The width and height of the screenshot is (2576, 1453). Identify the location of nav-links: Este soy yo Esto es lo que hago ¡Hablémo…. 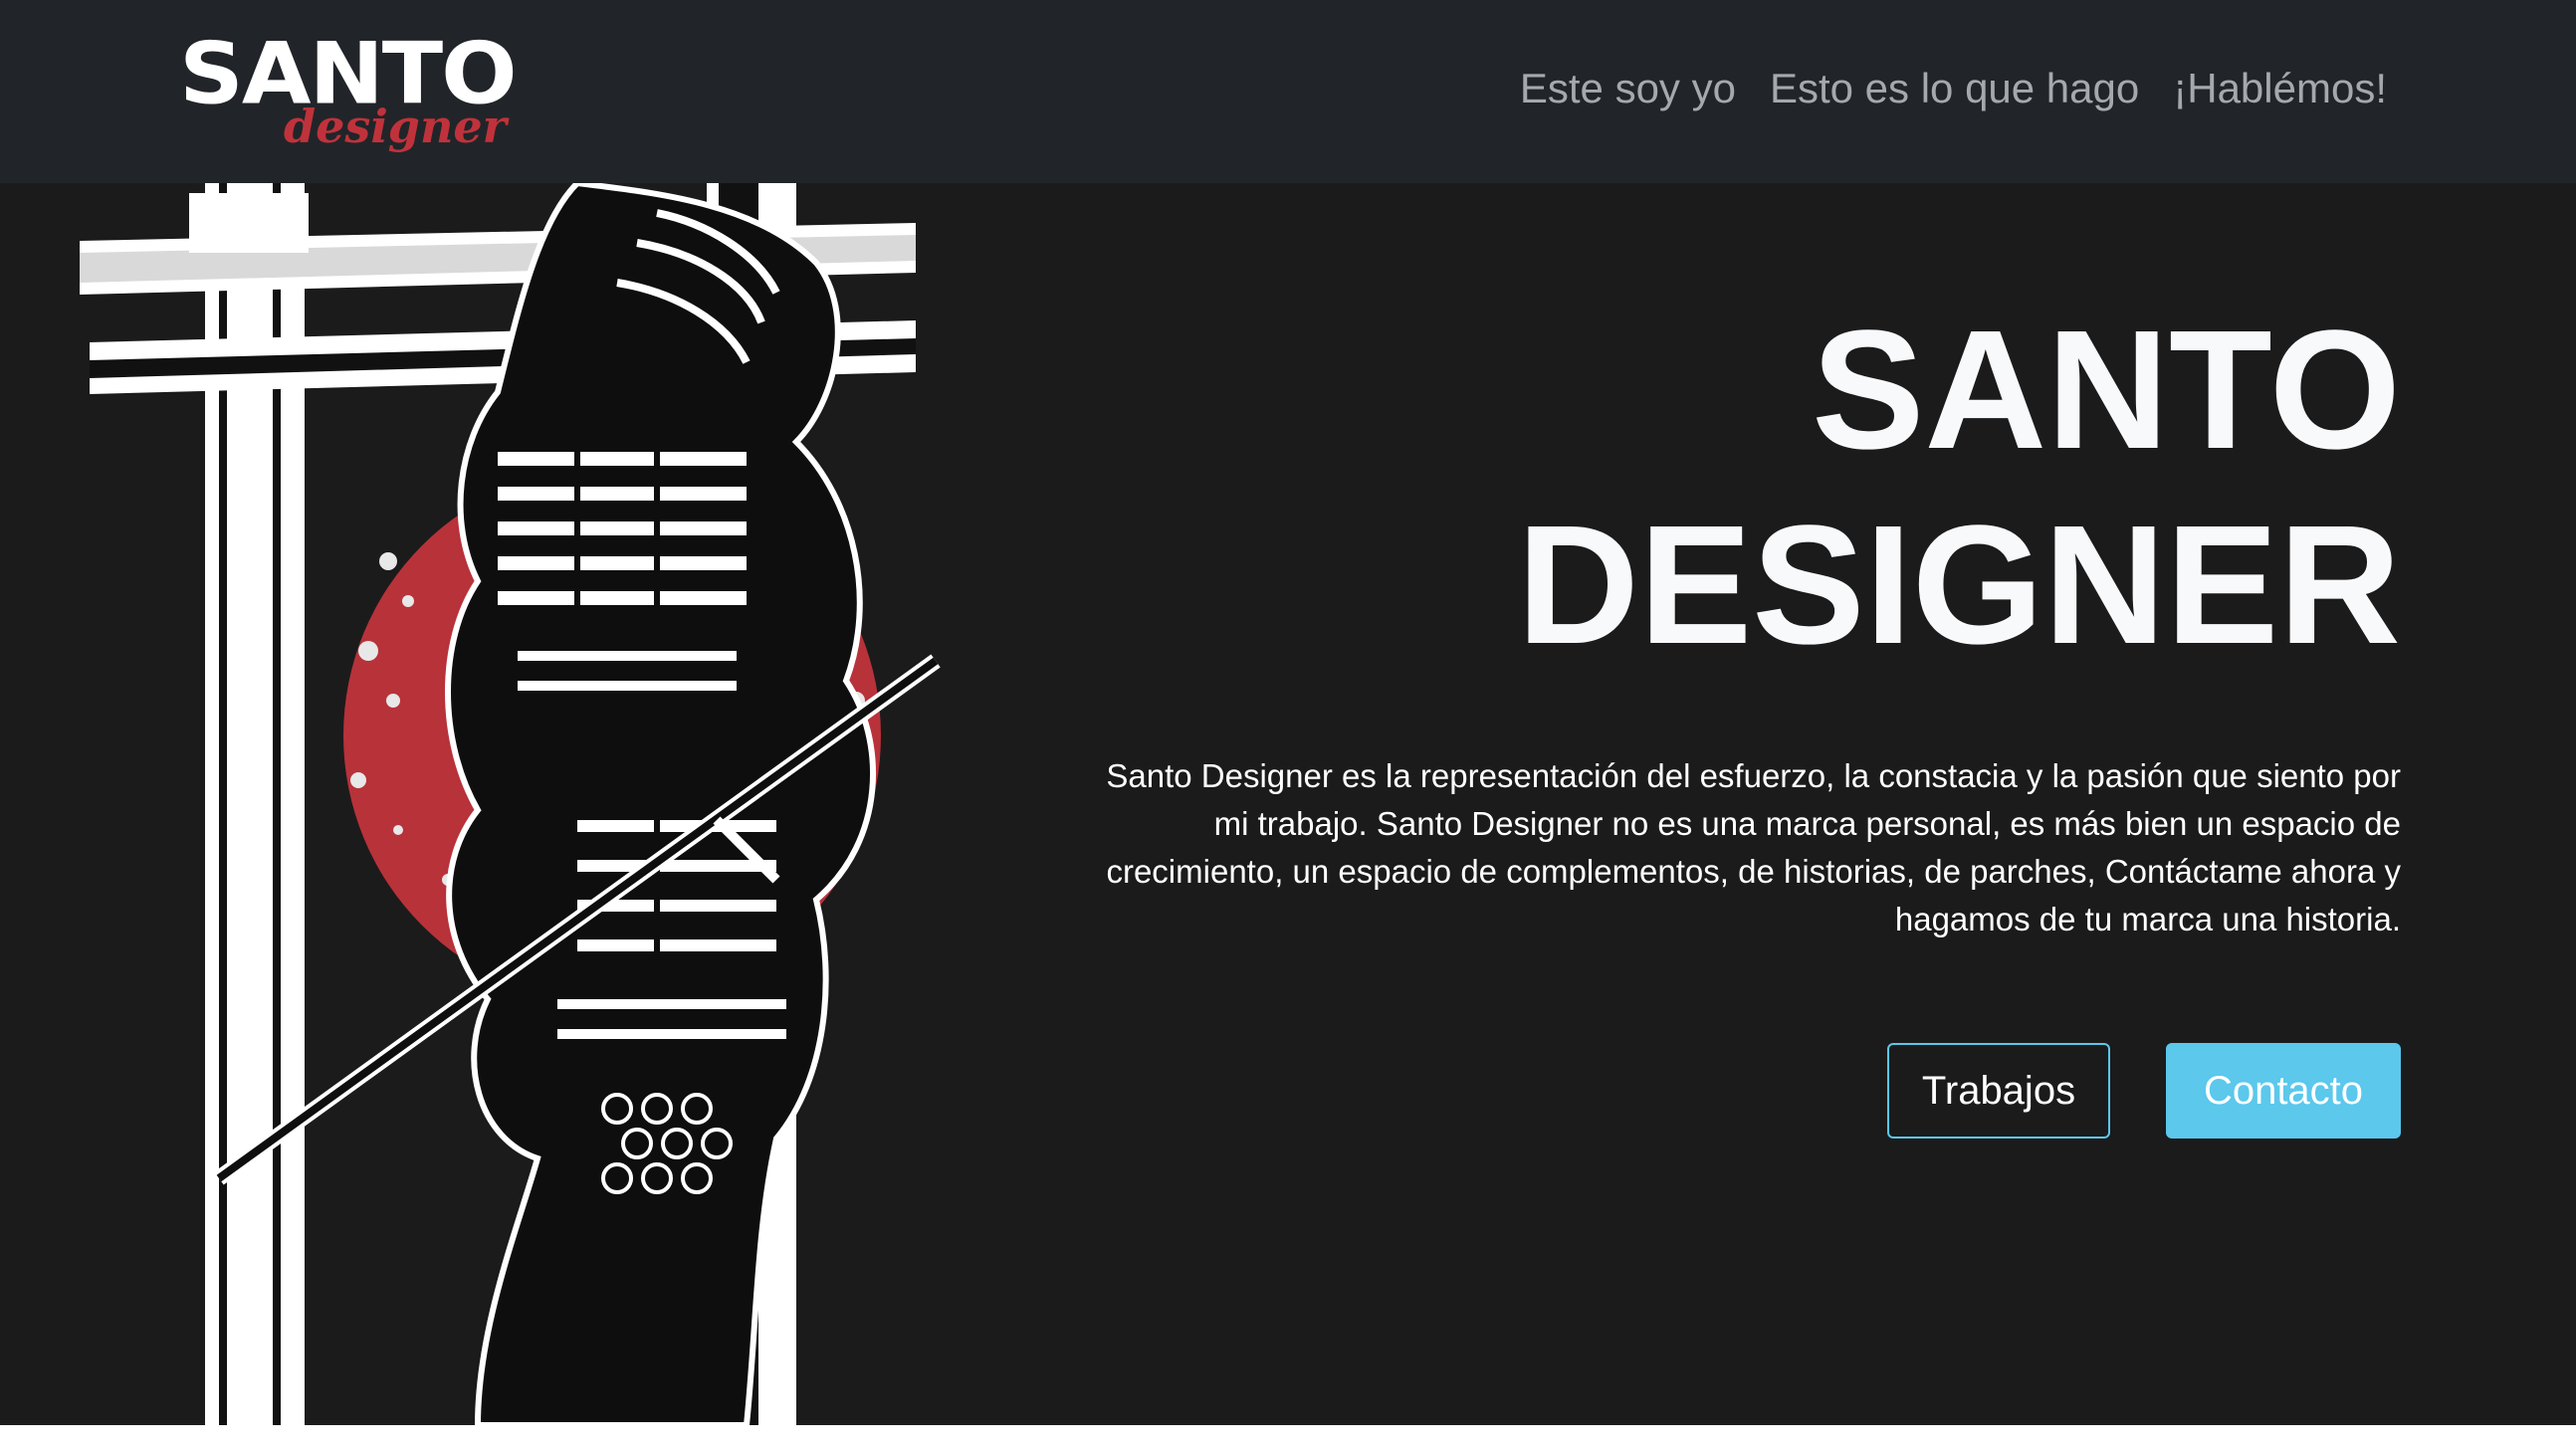
(1953, 88).